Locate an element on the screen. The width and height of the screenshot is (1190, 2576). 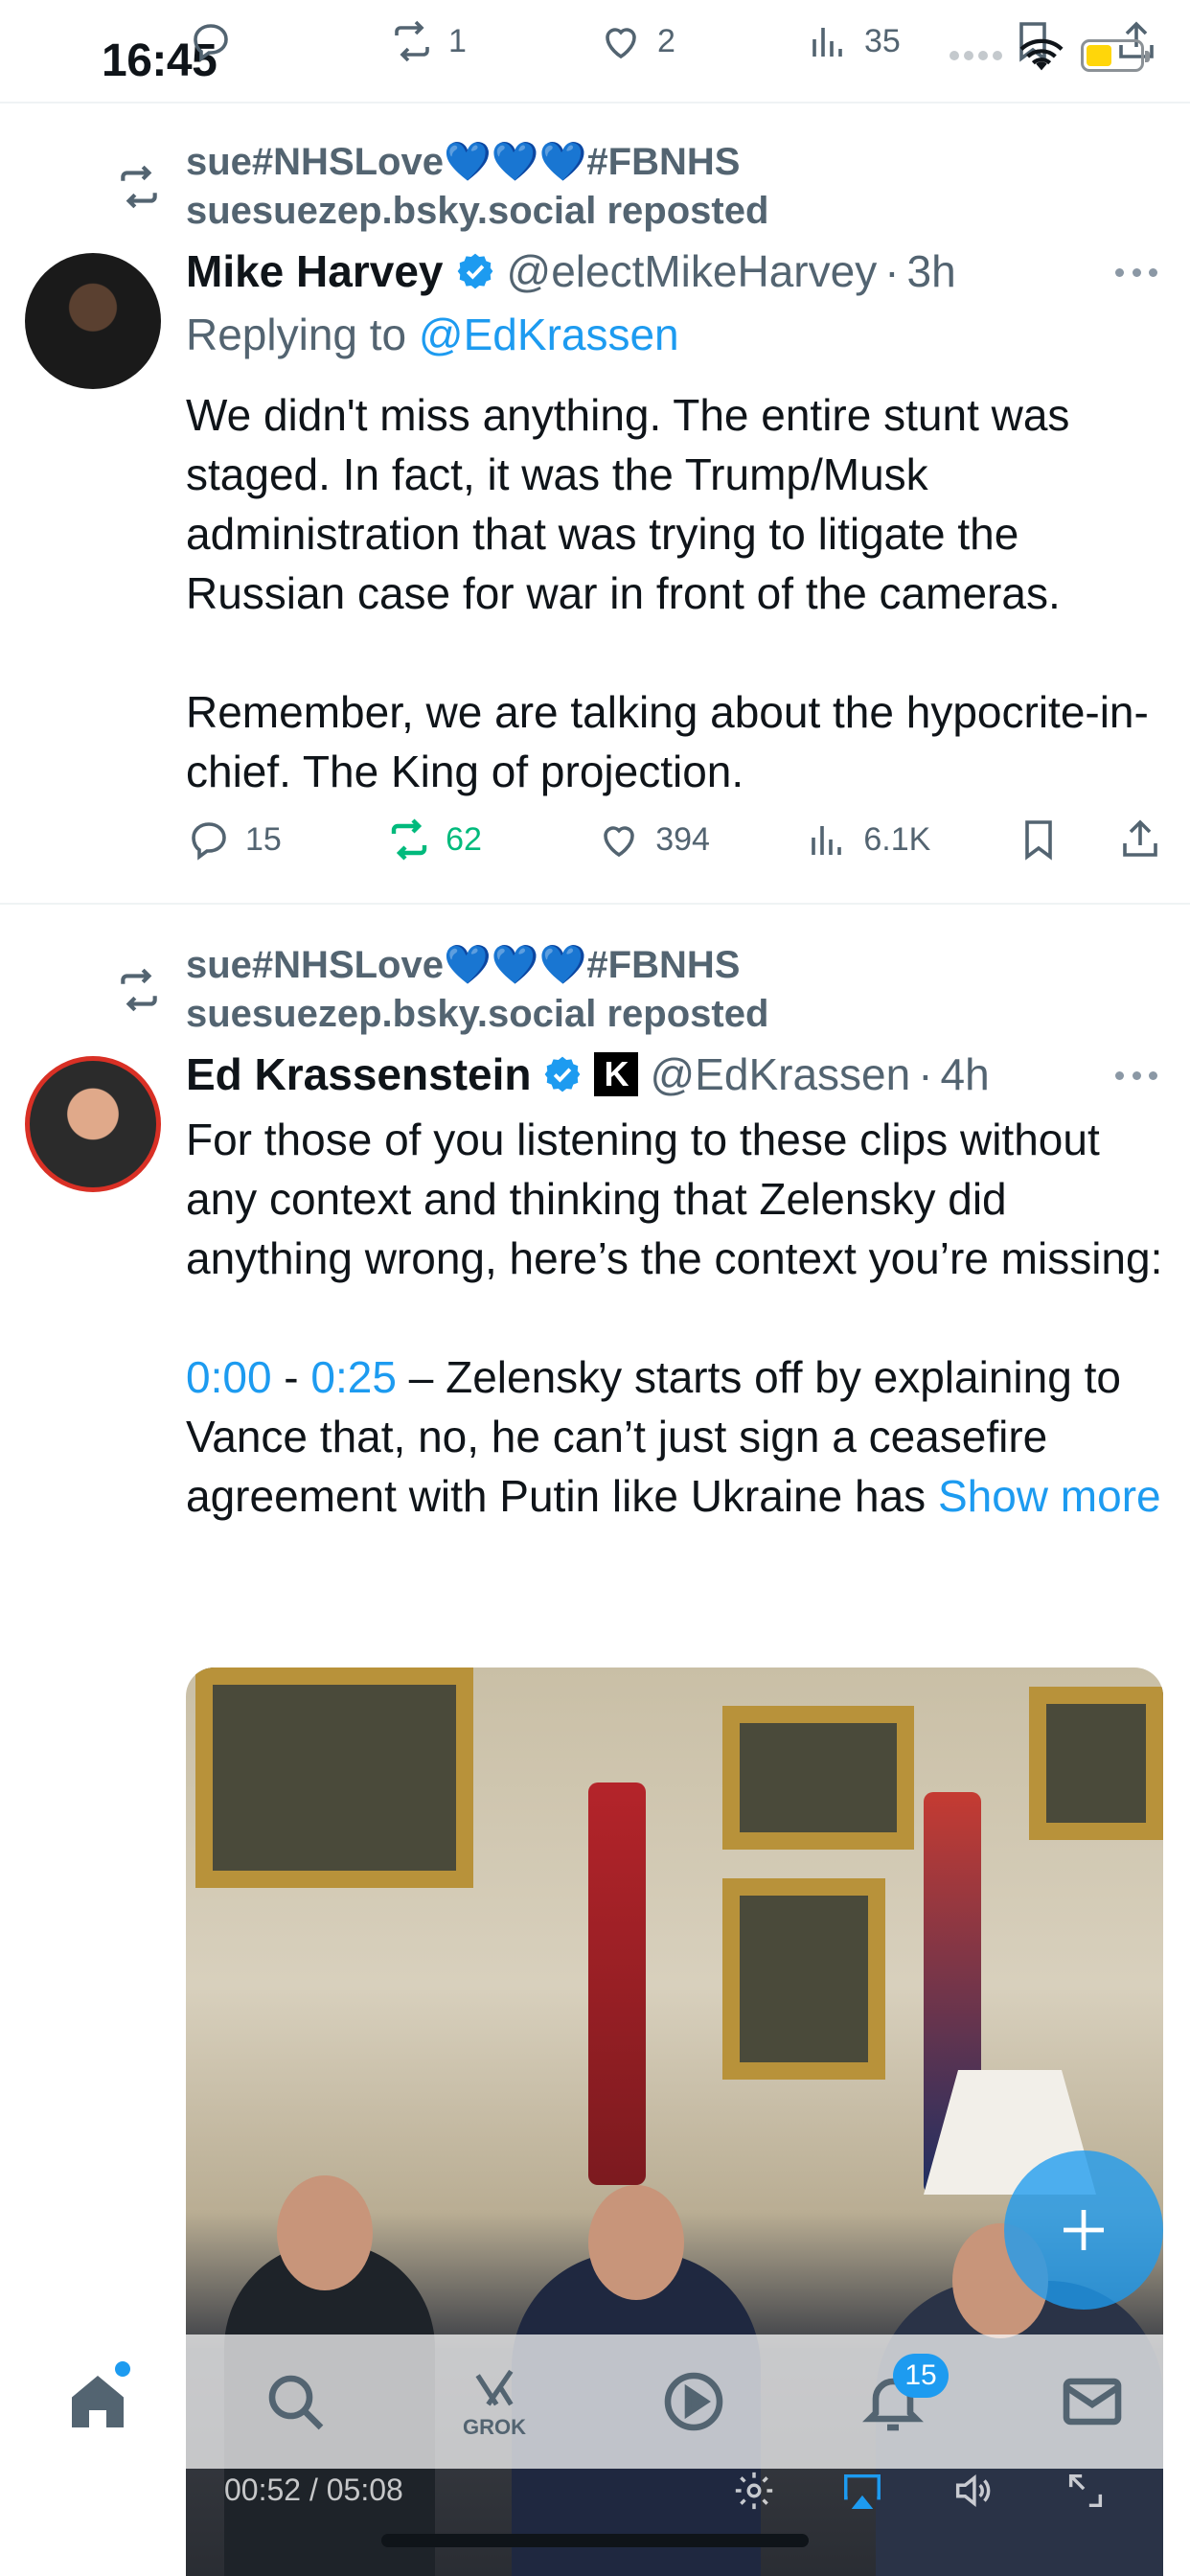
notifications-badge: 15 is located at coordinates (921, 2376).